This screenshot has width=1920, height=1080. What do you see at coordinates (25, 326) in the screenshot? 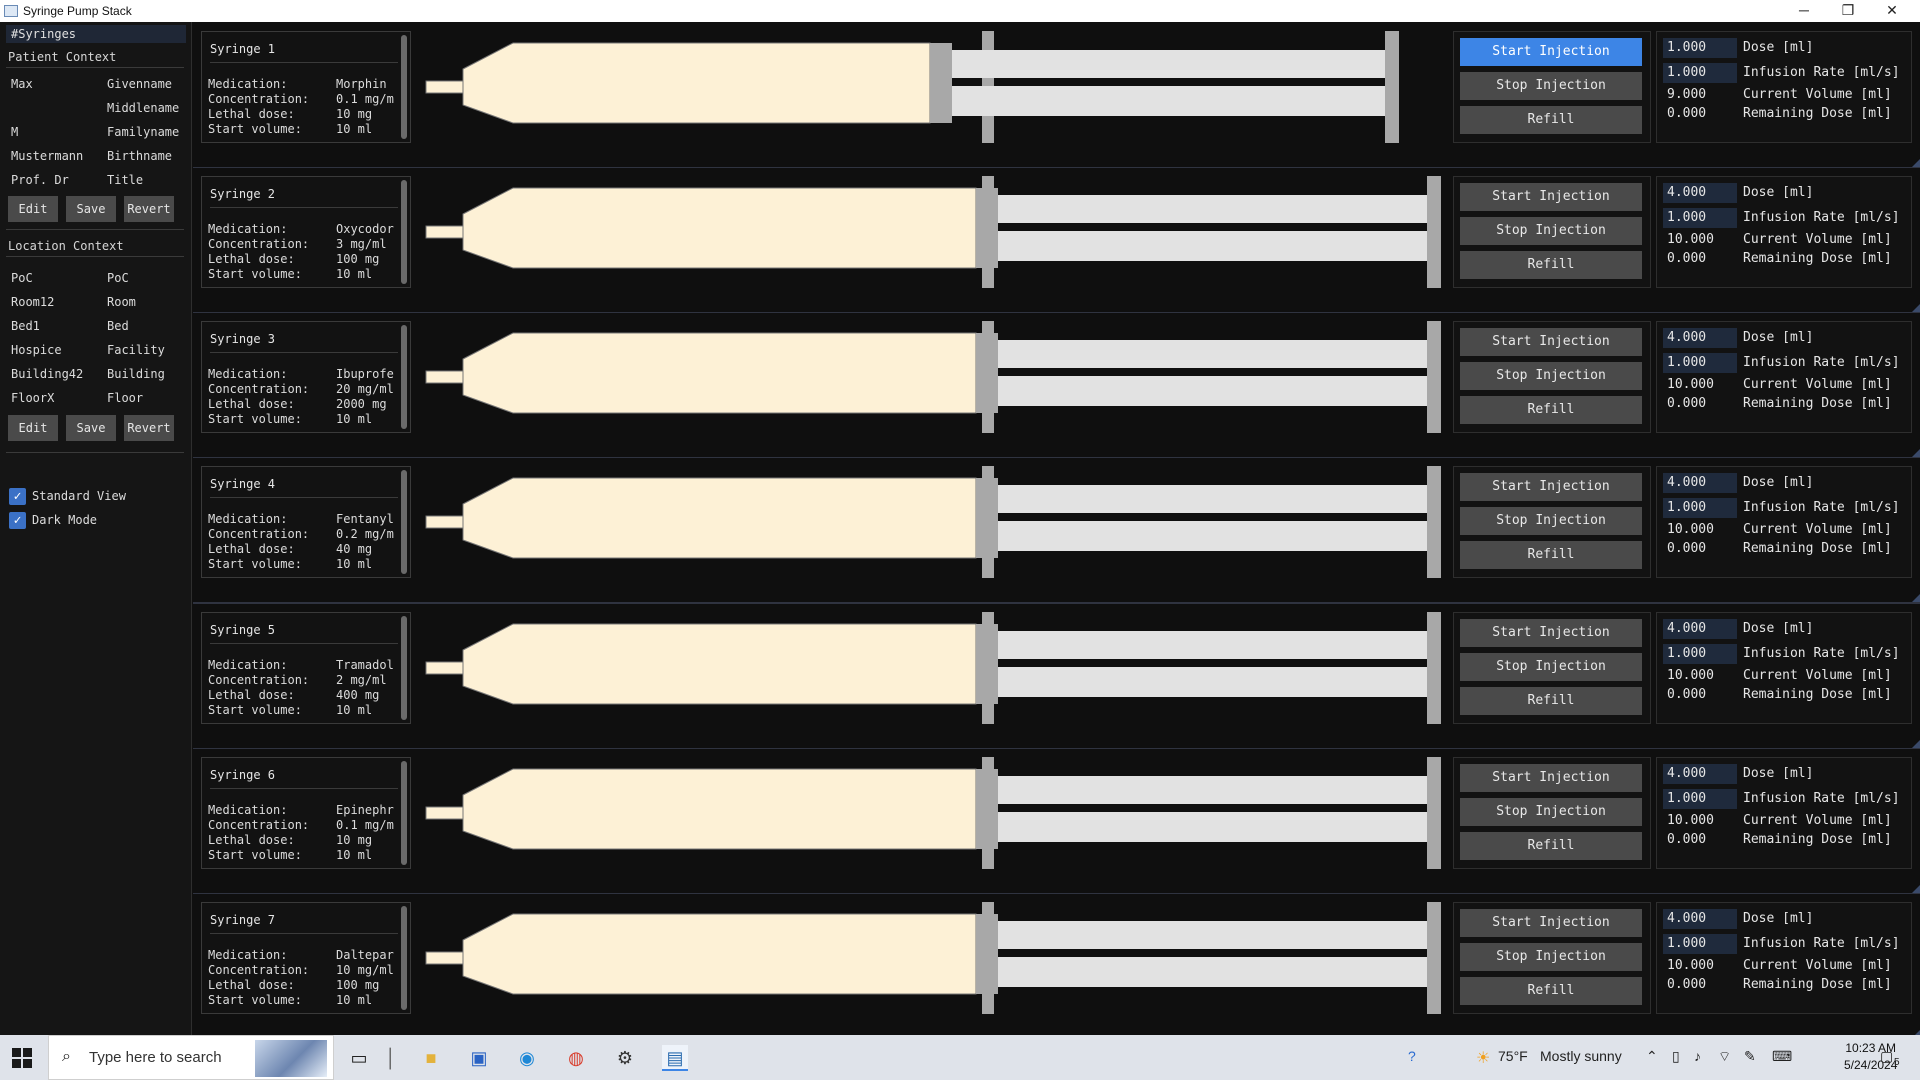
I see `location-bed-value: Bed1` at bounding box center [25, 326].